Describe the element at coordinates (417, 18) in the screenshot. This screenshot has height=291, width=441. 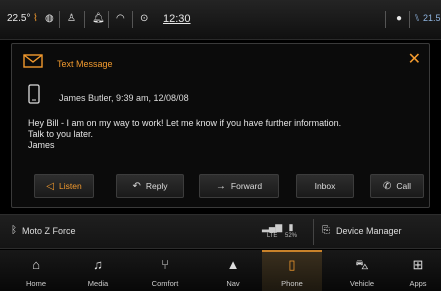
I see `passenger-seat-icon: ⑊` at that location.